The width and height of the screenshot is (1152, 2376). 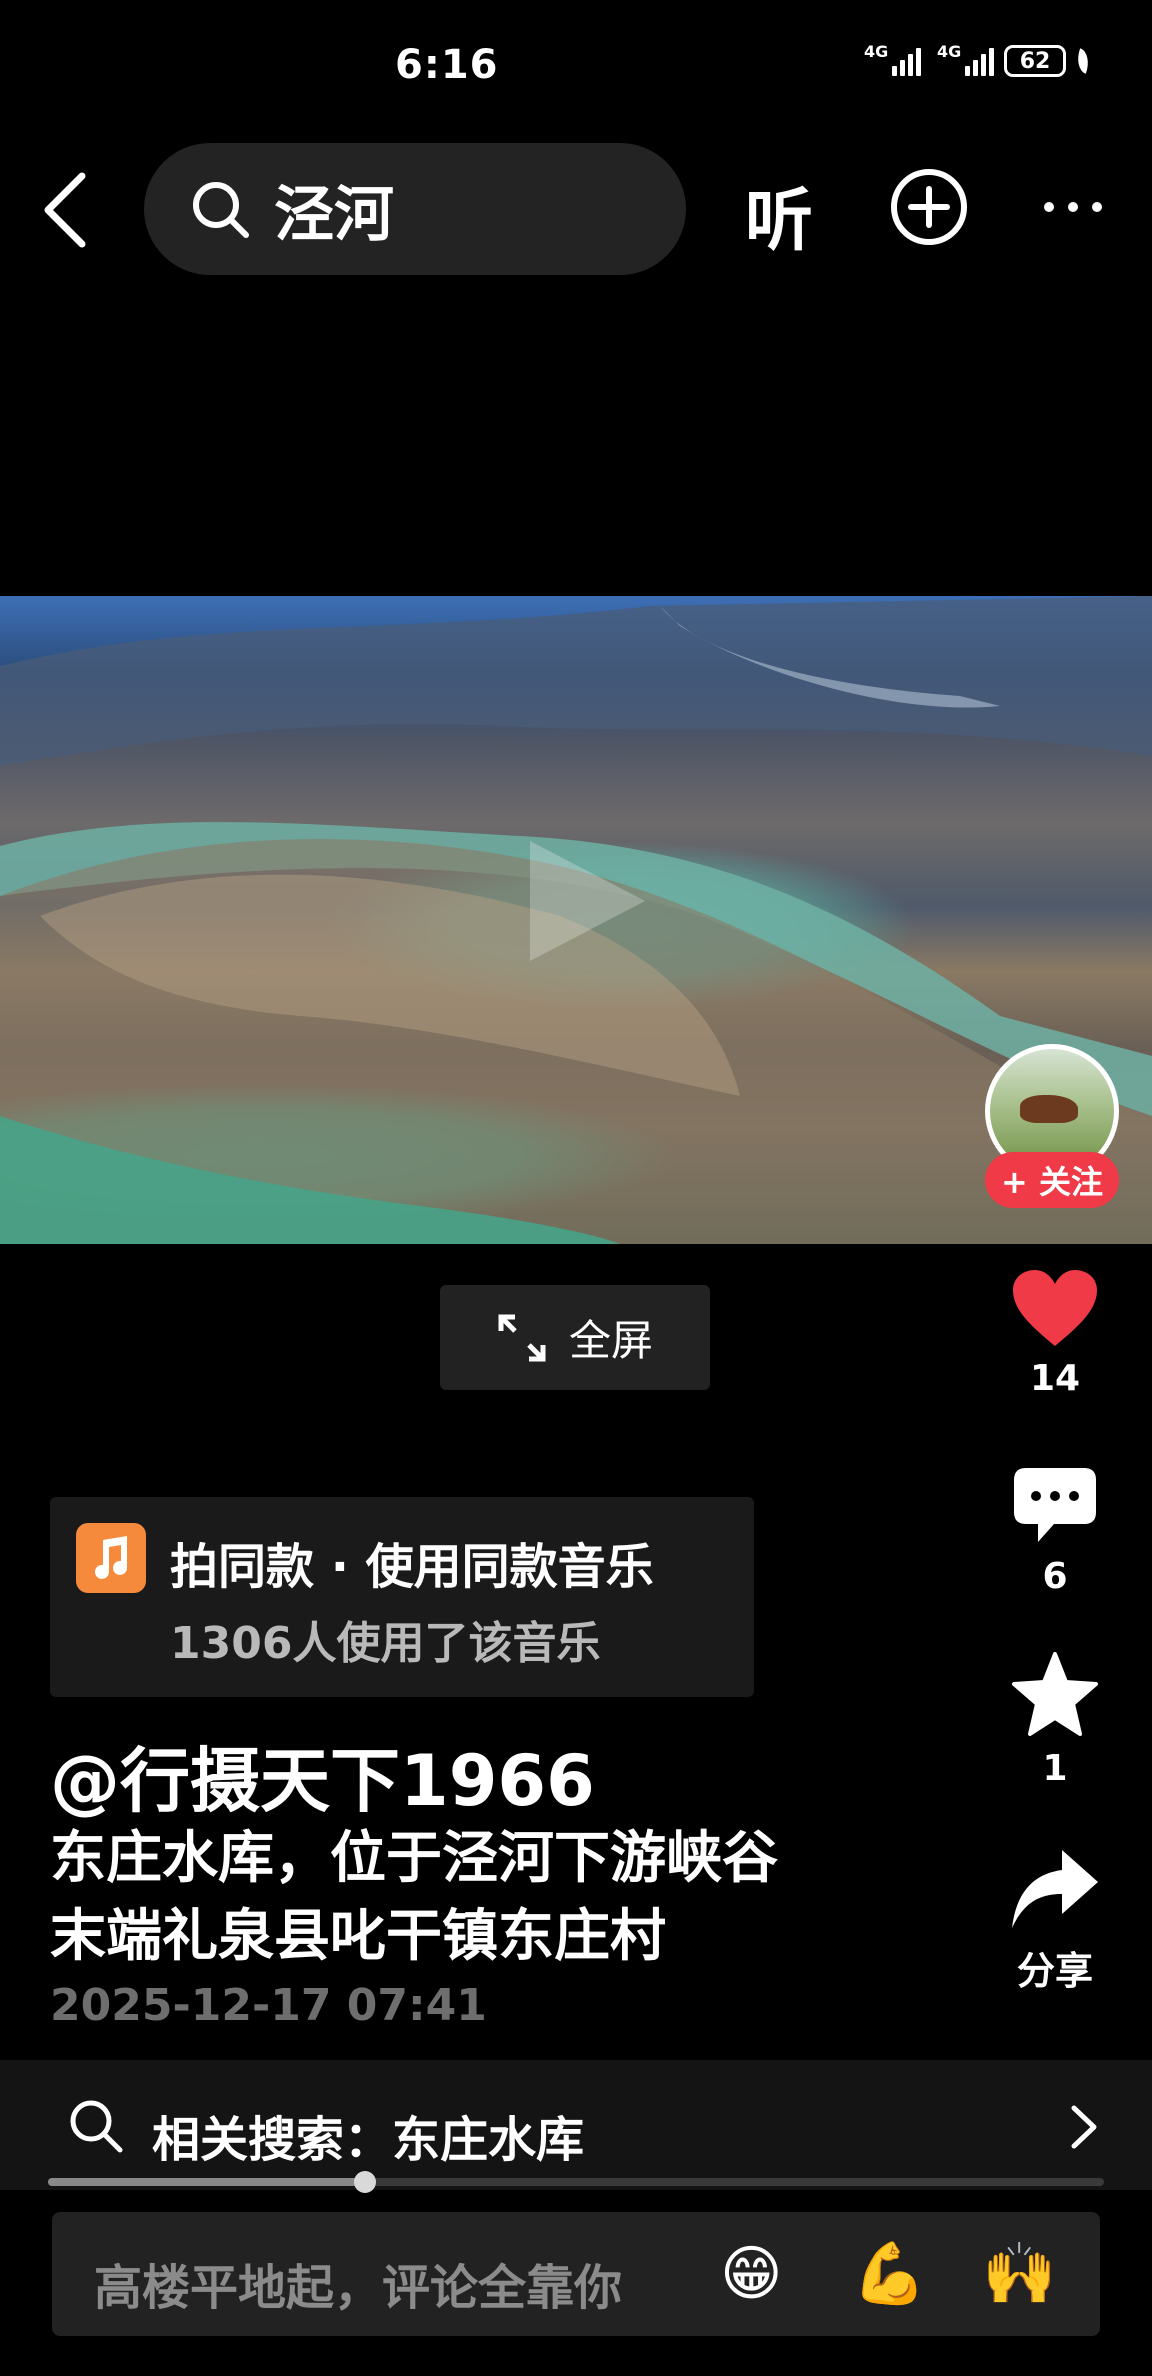 I want to click on related-search-label: 相关搜索：东庄水库, so click(x=368, y=2135).